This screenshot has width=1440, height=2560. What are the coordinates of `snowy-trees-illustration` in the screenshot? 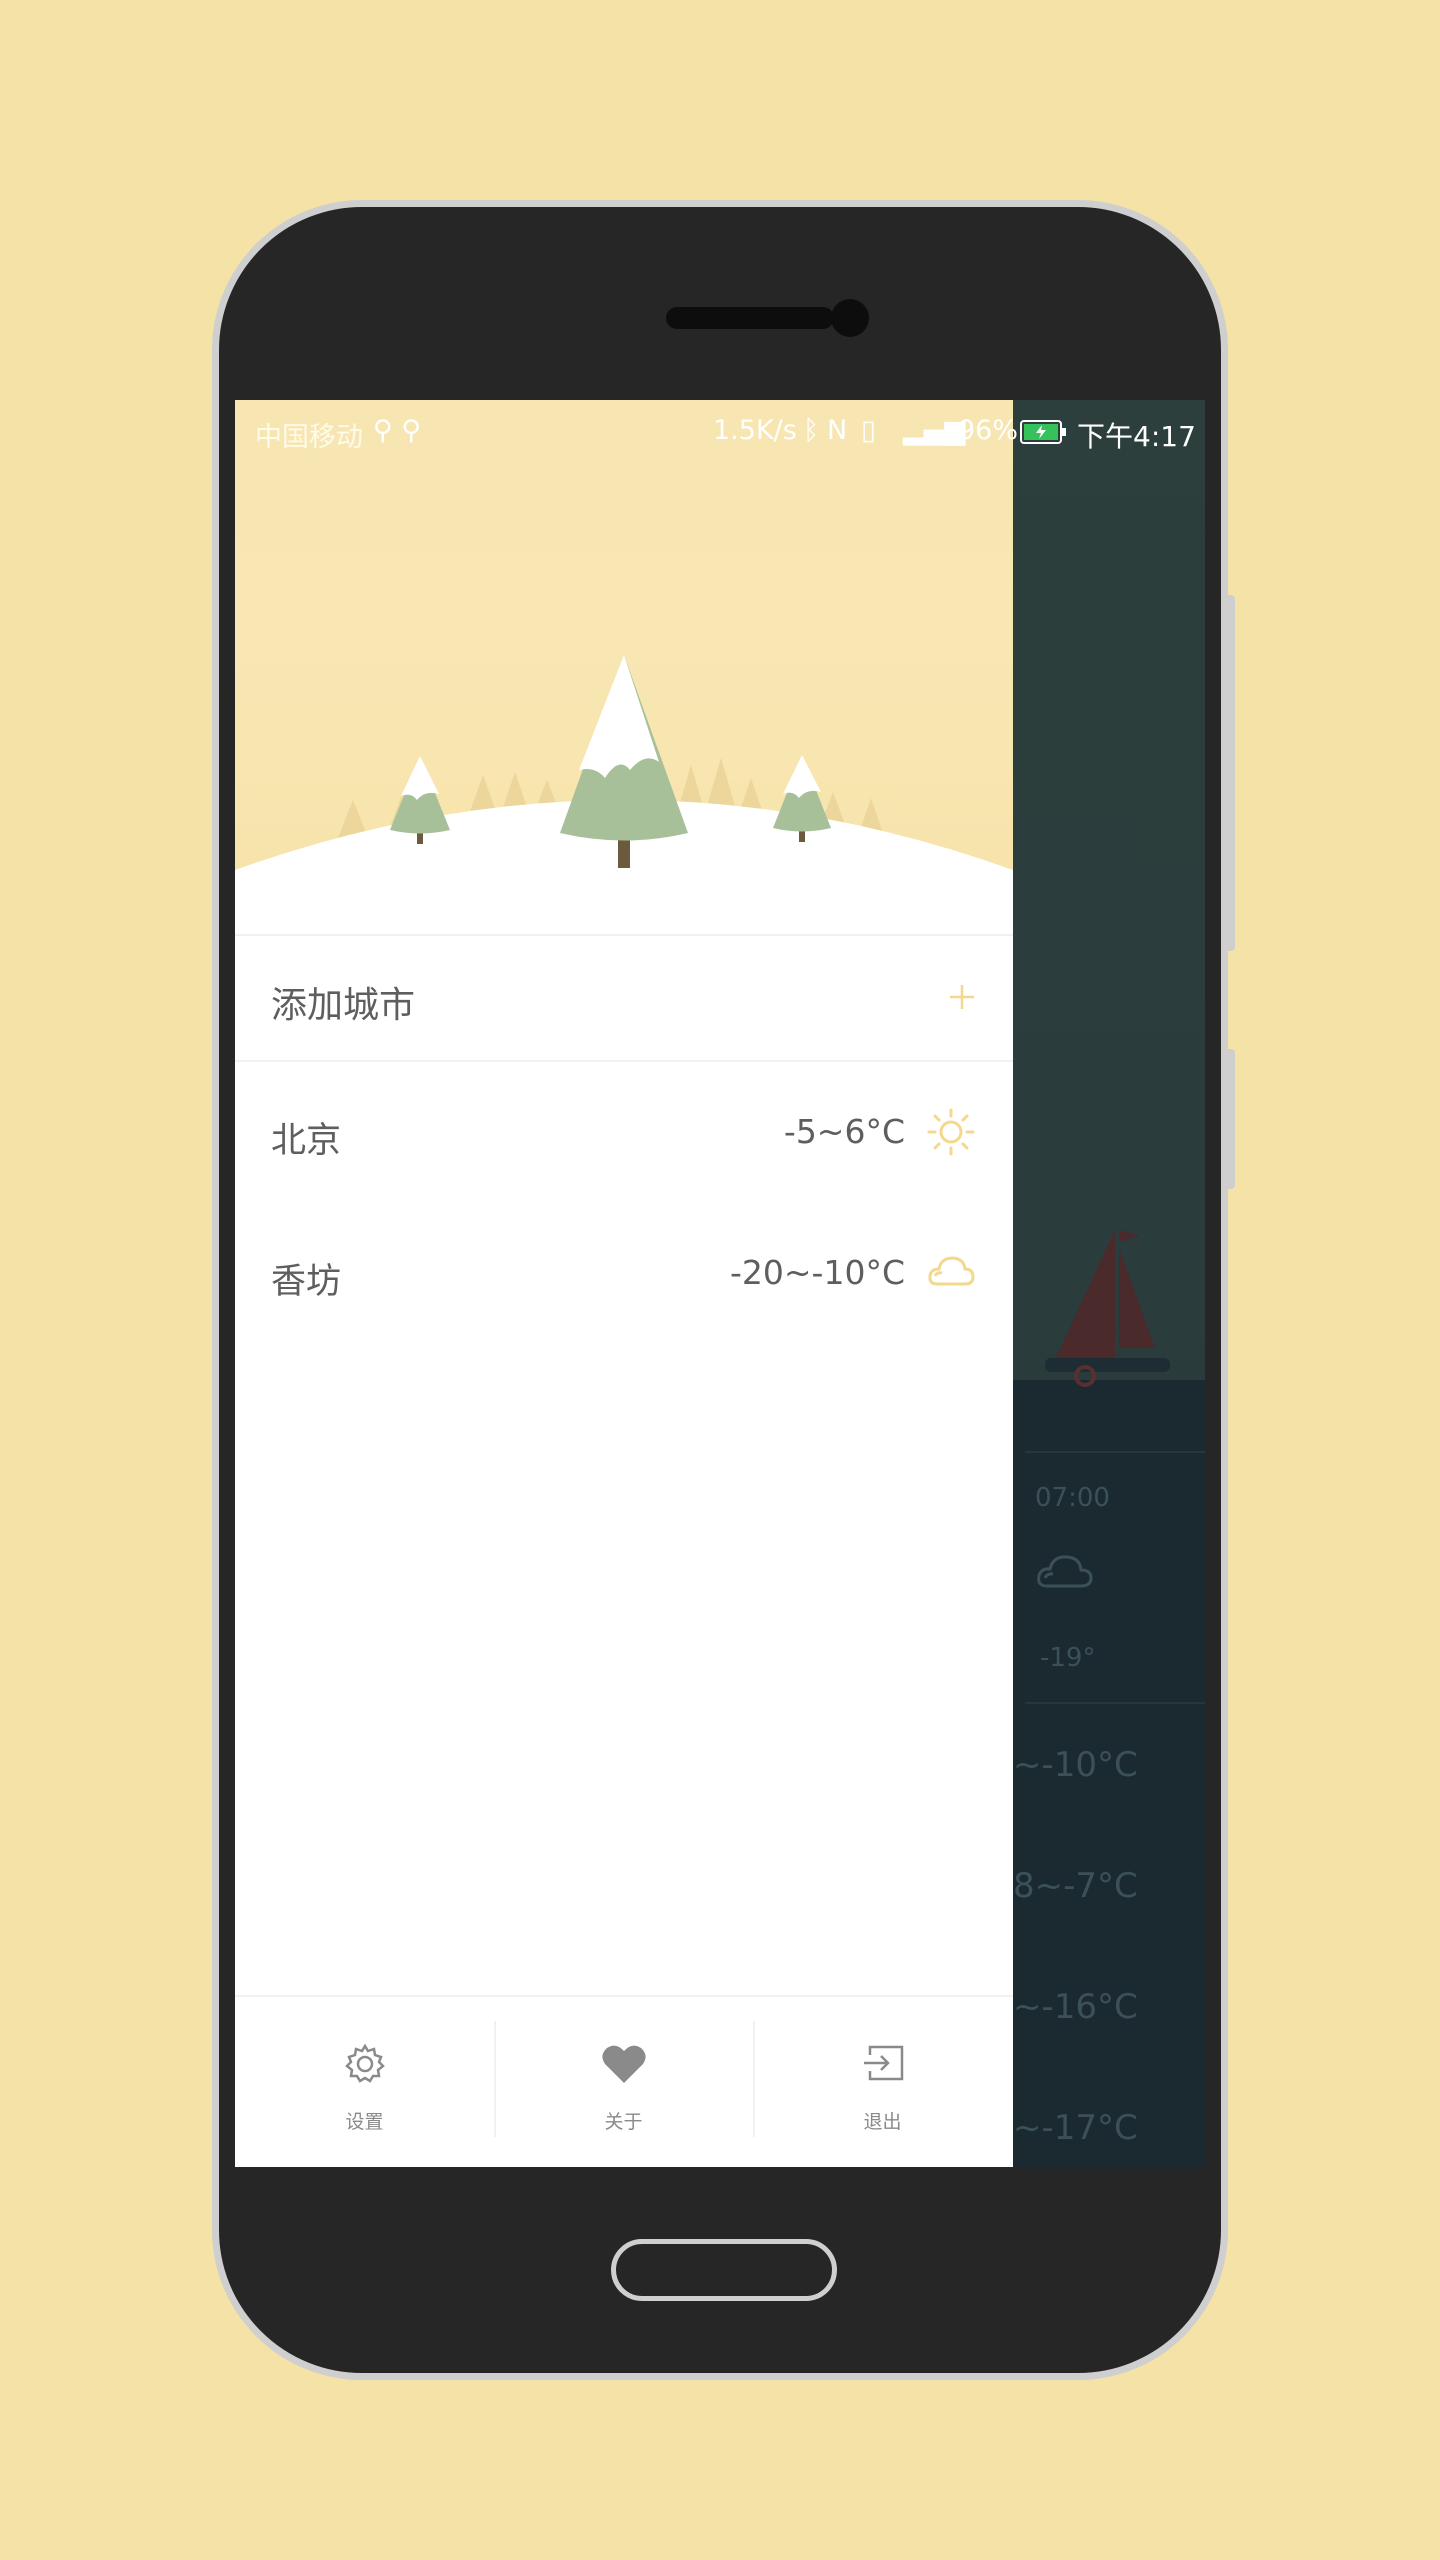 It's located at (624, 794).